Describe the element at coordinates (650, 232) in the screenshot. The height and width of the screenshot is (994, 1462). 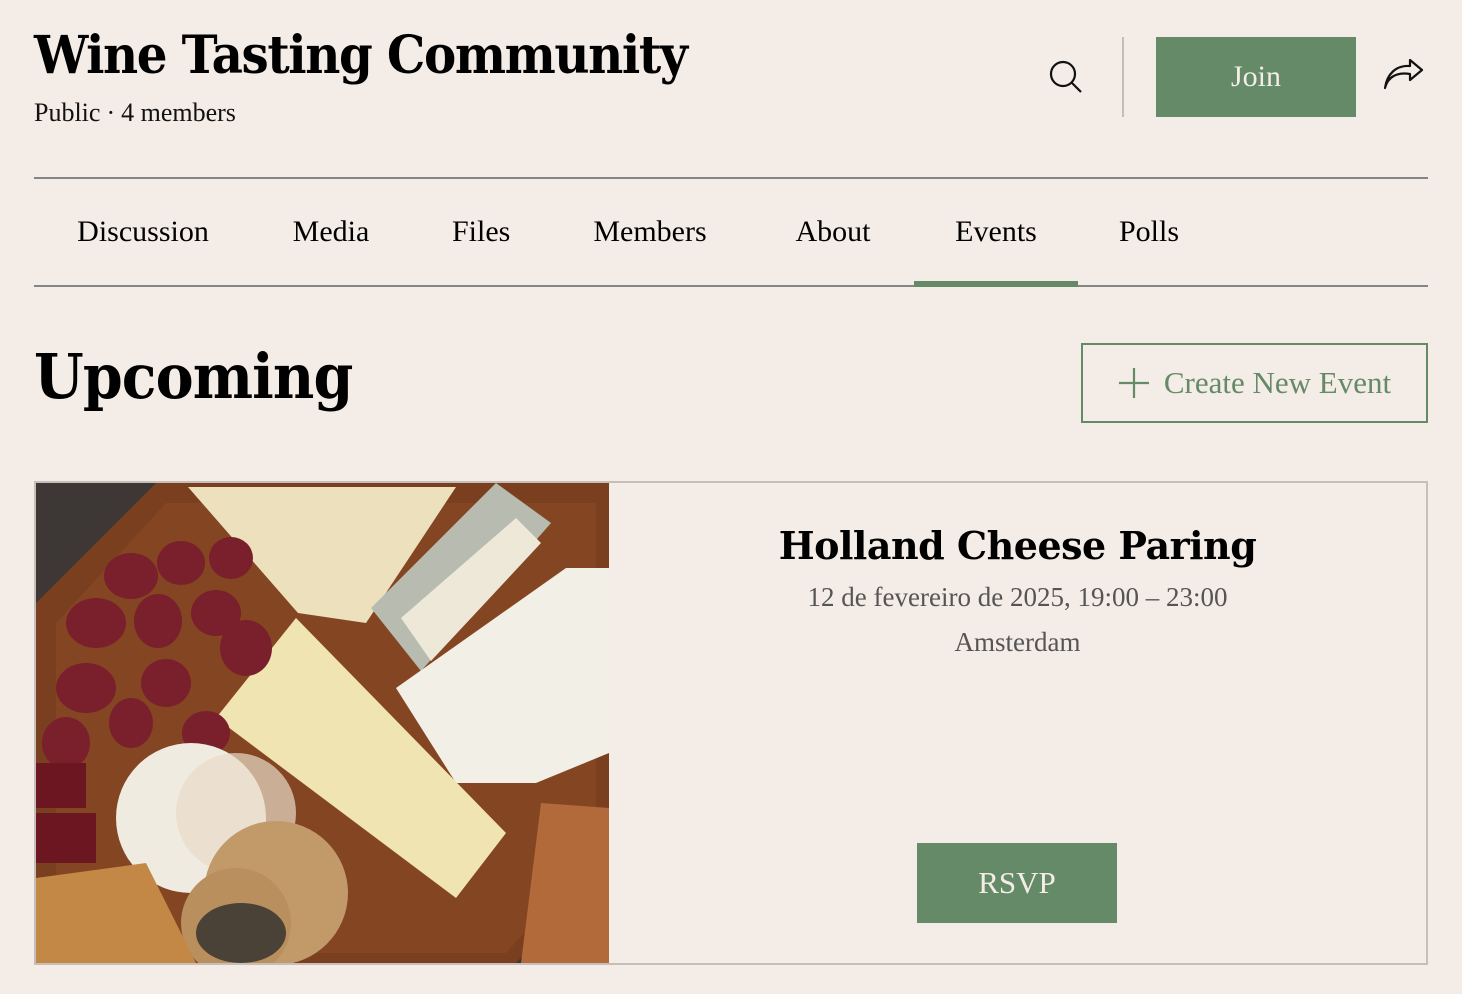
I see `tab-members: Members` at that location.